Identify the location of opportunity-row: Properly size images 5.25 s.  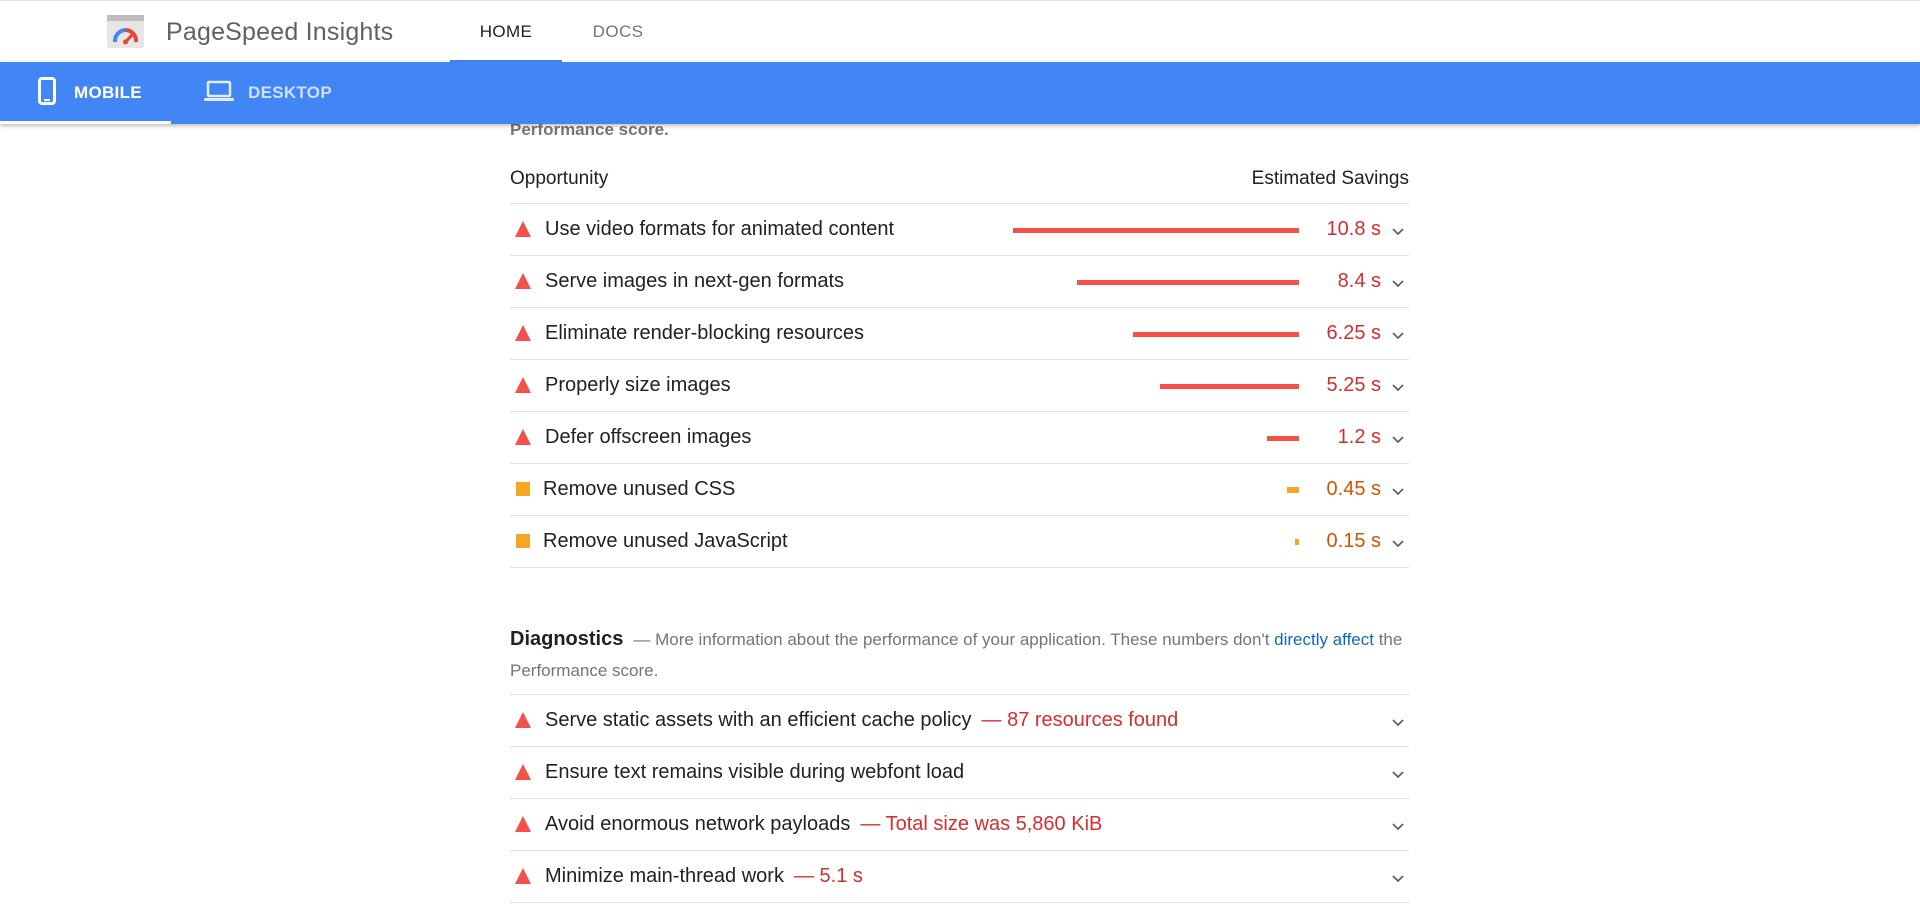
(959, 385).